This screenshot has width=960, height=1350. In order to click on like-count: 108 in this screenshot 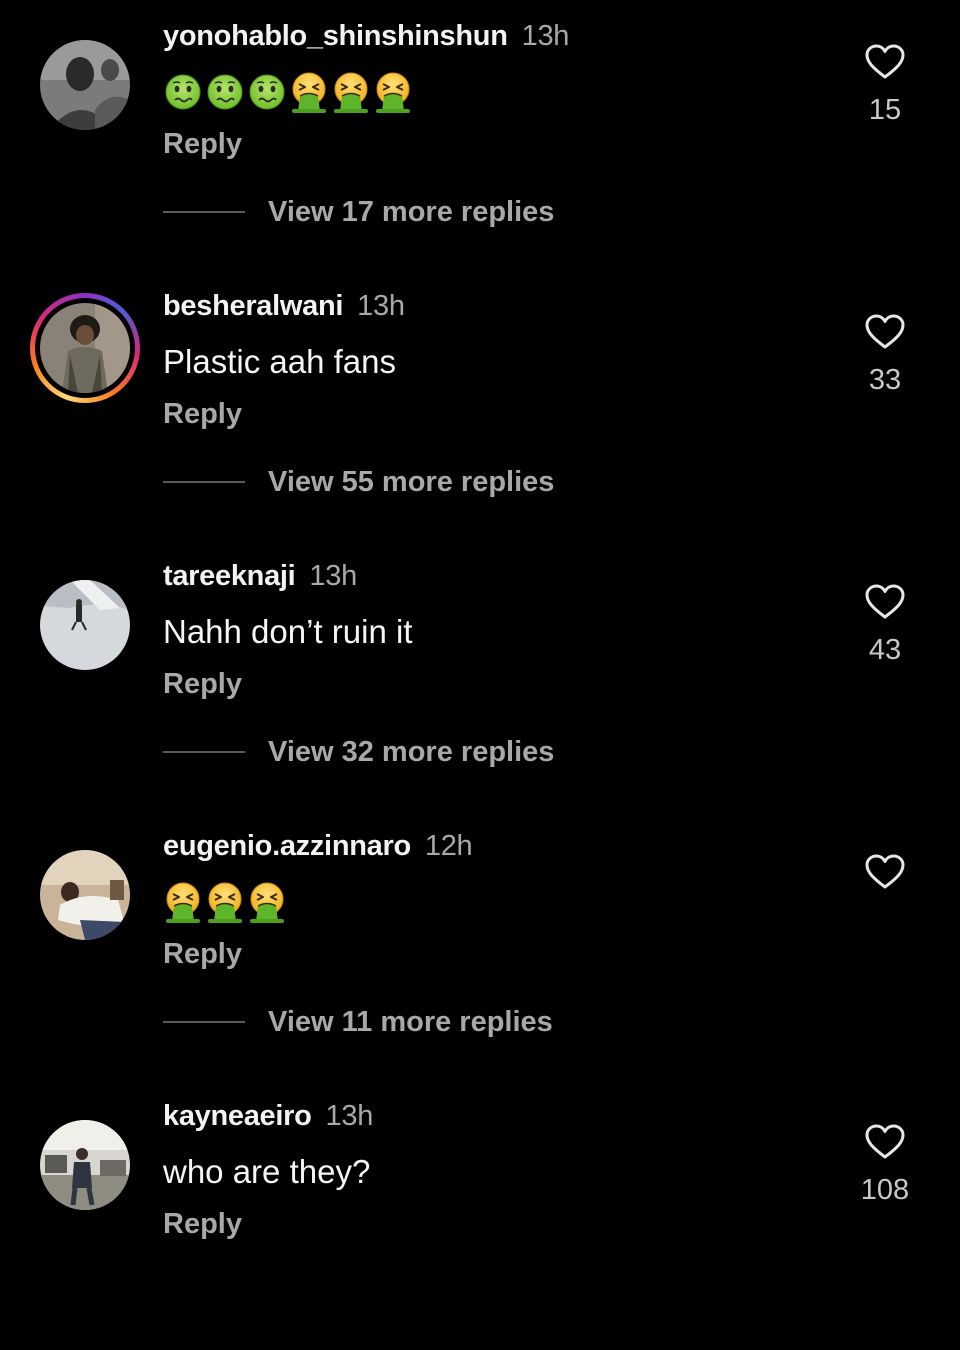, I will do `click(885, 1190)`.